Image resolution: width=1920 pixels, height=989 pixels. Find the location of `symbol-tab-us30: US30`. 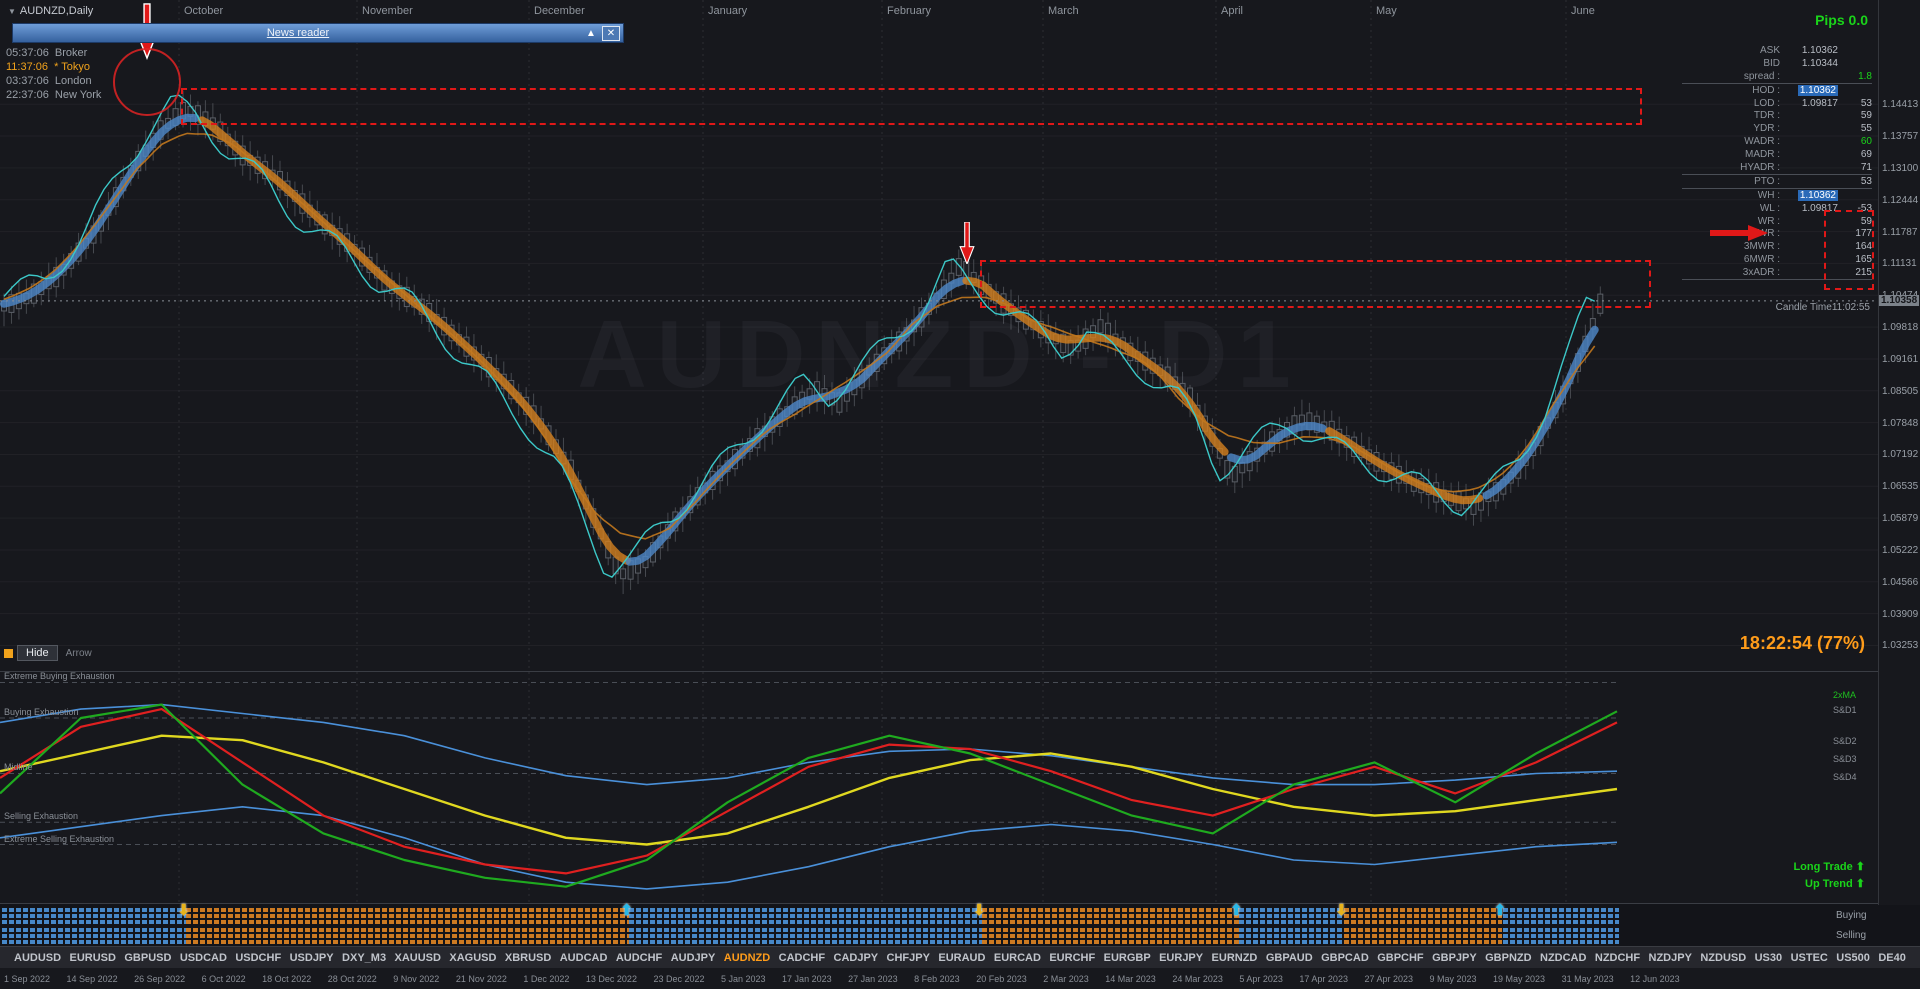

symbol-tab-us30: US30 is located at coordinates (1769, 958).